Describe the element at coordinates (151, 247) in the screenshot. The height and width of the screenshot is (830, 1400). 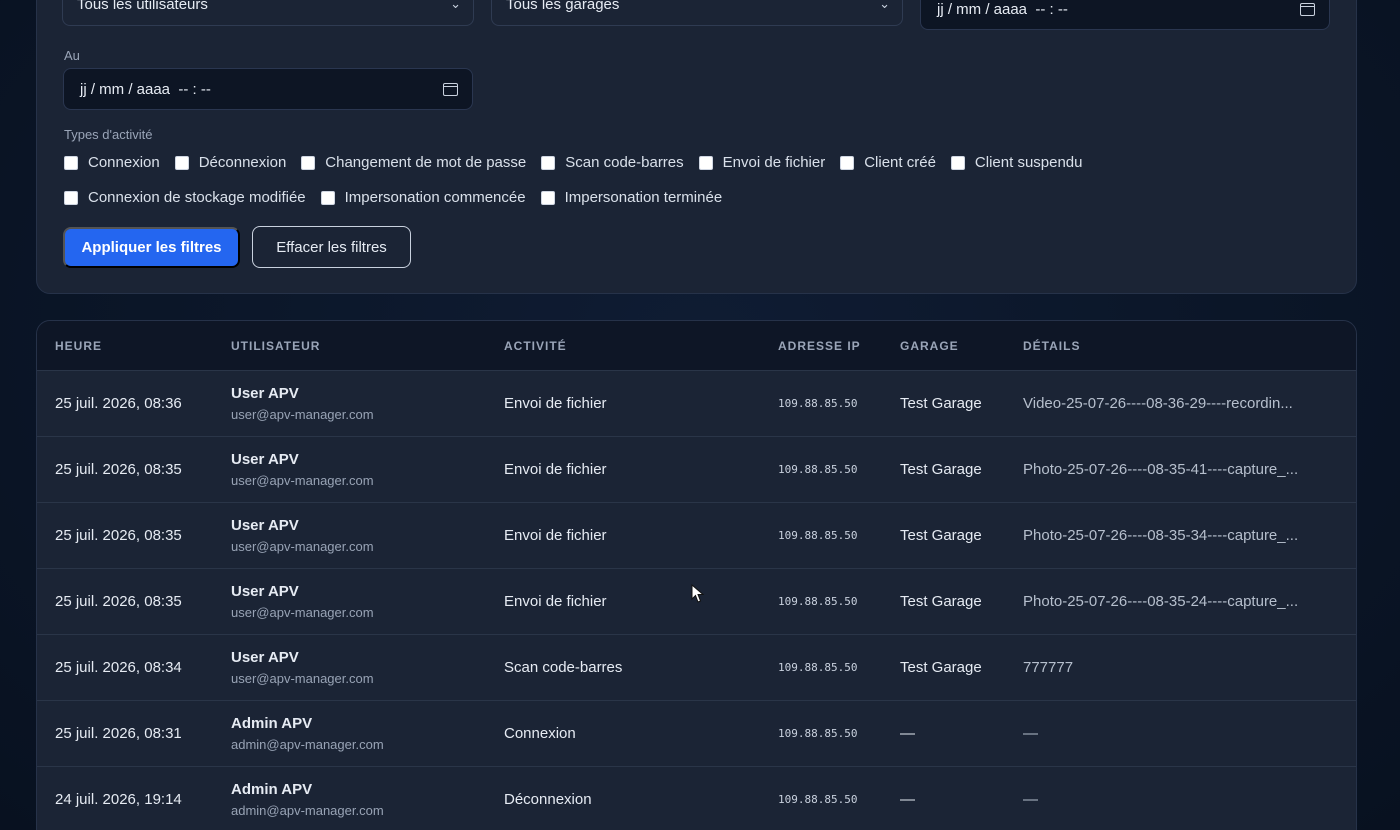
I see `apply-filters-button: Appliquer les filtres` at that location.